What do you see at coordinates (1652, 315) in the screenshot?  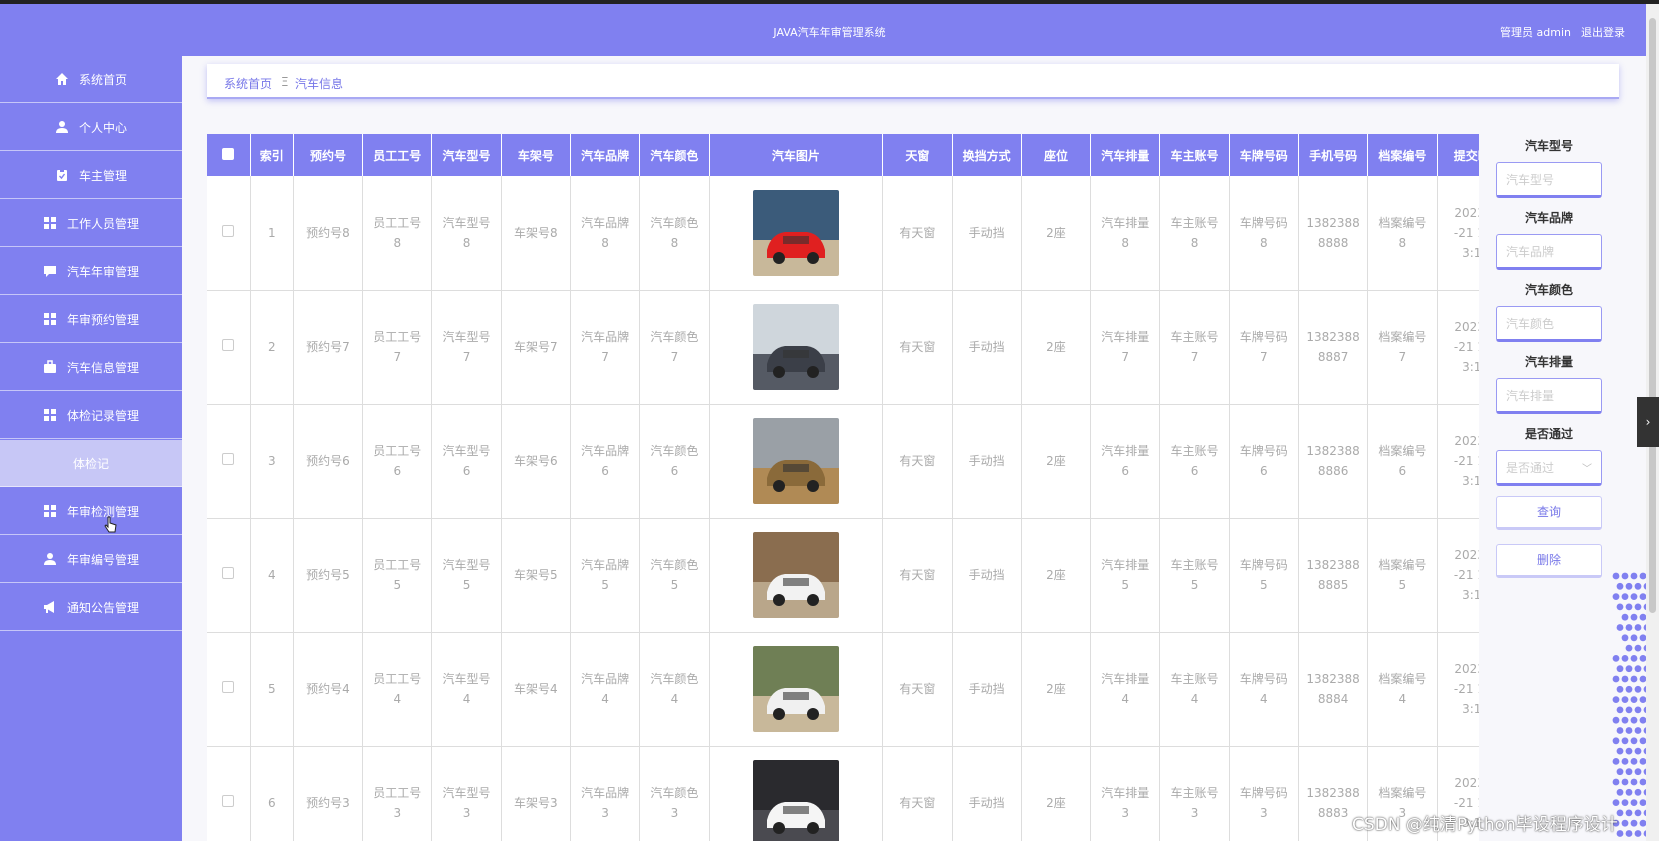 I see `scrollbar-thumb` at bounding box center [1652, 315].